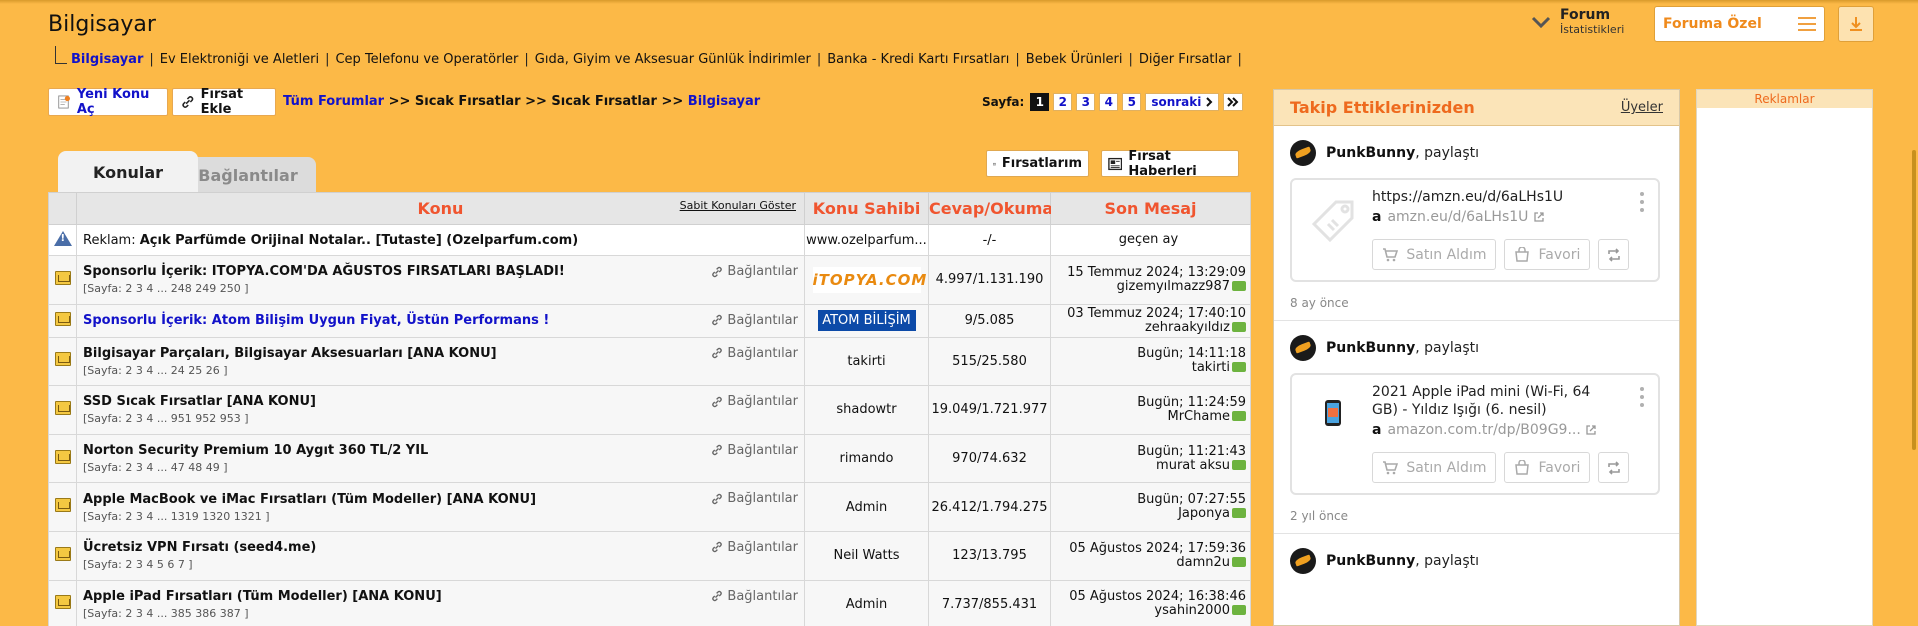 The width and height of the screenshot is (1918, 626). What do you see at coordinates (440, 418) in the screenshot?
I see `topic-pages: [Sayfa: 2 3 4 ... 951 952 953 ]` at bounding box center [440, 418].